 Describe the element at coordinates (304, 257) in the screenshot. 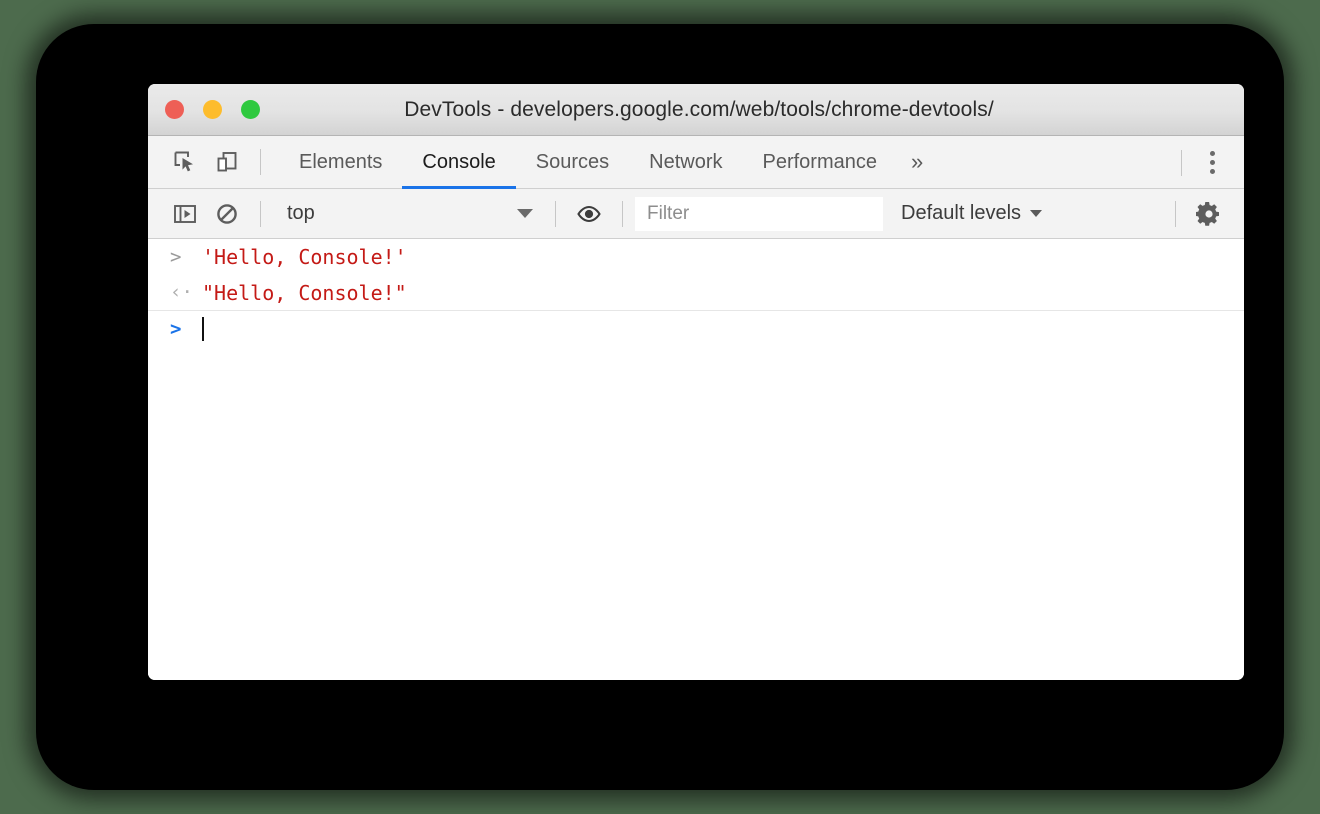

I see `console-input-text: 'Hello, Console!'` at that location.